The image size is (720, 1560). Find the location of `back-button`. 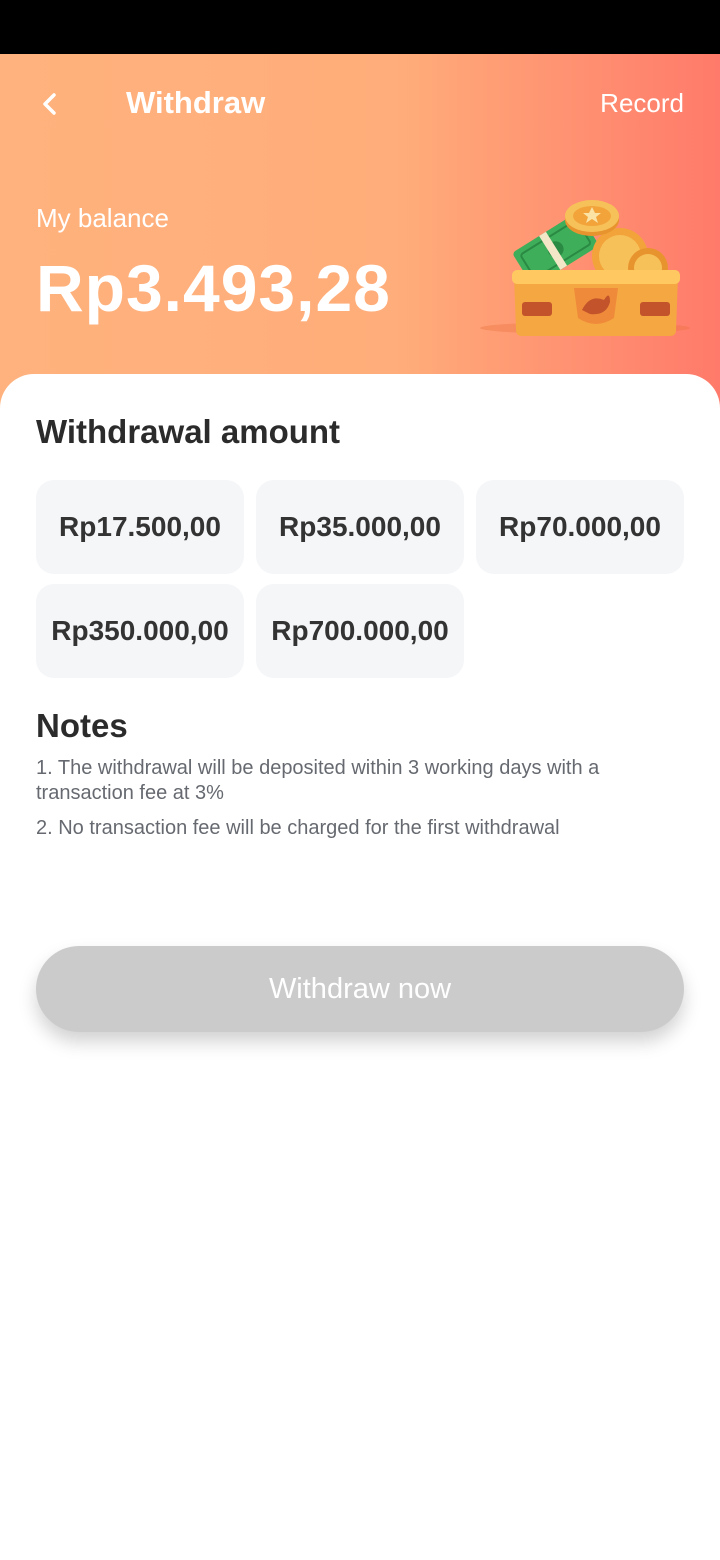

back-button is located at coordinates (50, 104).